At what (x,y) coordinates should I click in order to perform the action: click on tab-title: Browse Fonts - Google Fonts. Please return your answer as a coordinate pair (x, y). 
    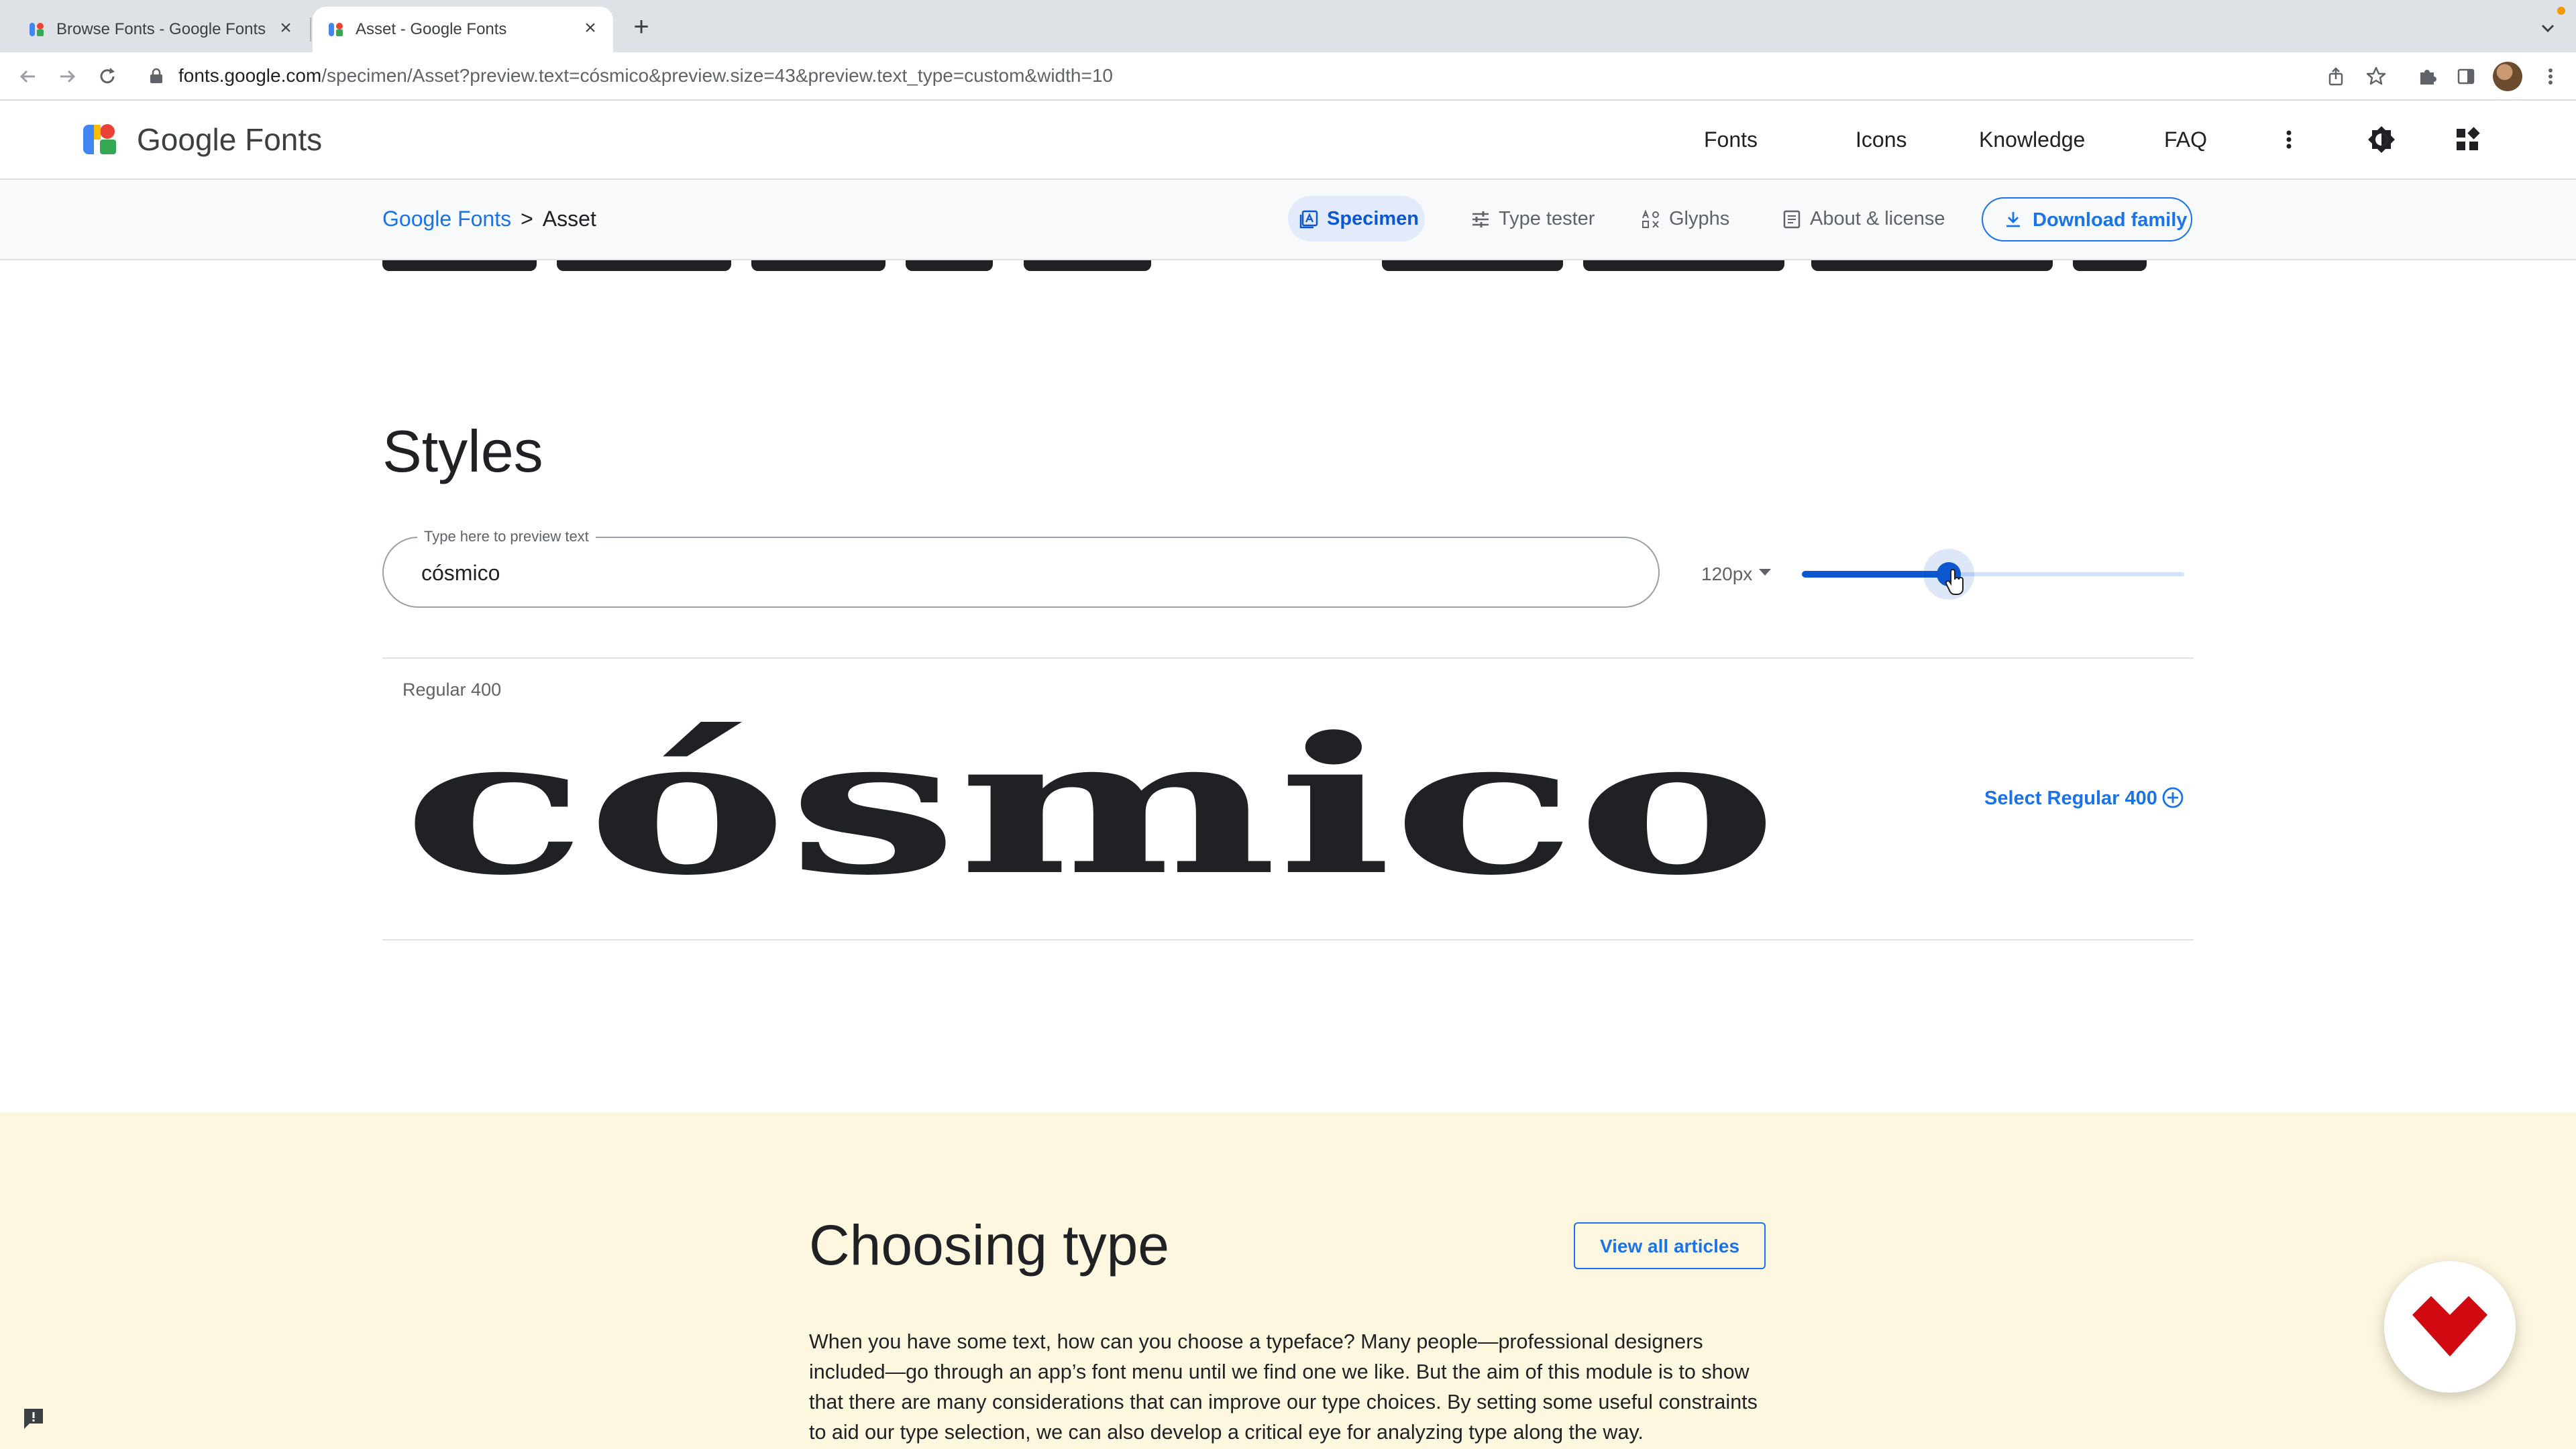
    Looking at the image, I should click on (161, 29).